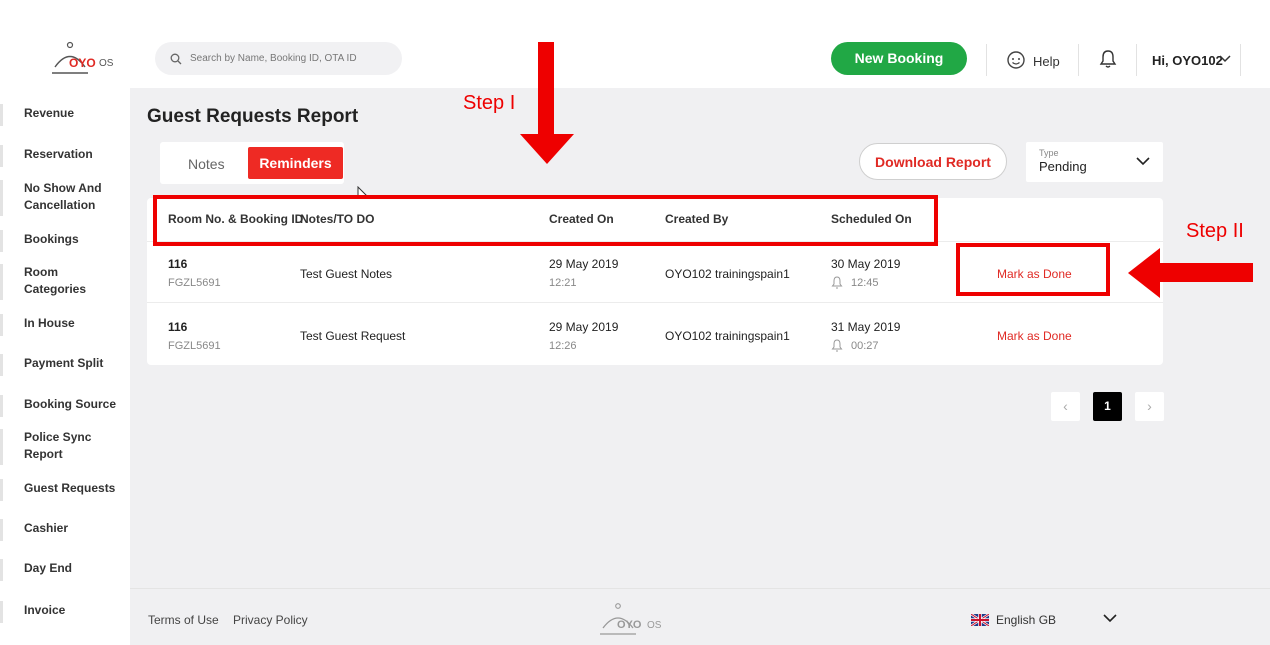 The image size is (1270, 645). What do you see at coordinates (1033, 269) in the screenshot?
I see `step-2-highlight-box` at bounding box center [1033, 269].